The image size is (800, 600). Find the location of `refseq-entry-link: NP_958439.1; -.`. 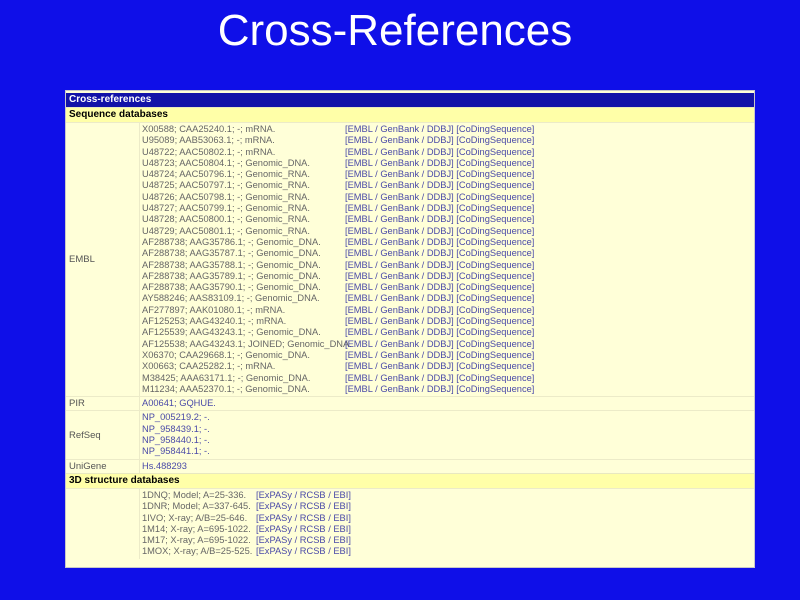

refseq-entry-link: NP_958439.1; -. is located at coordinates (176, 429).